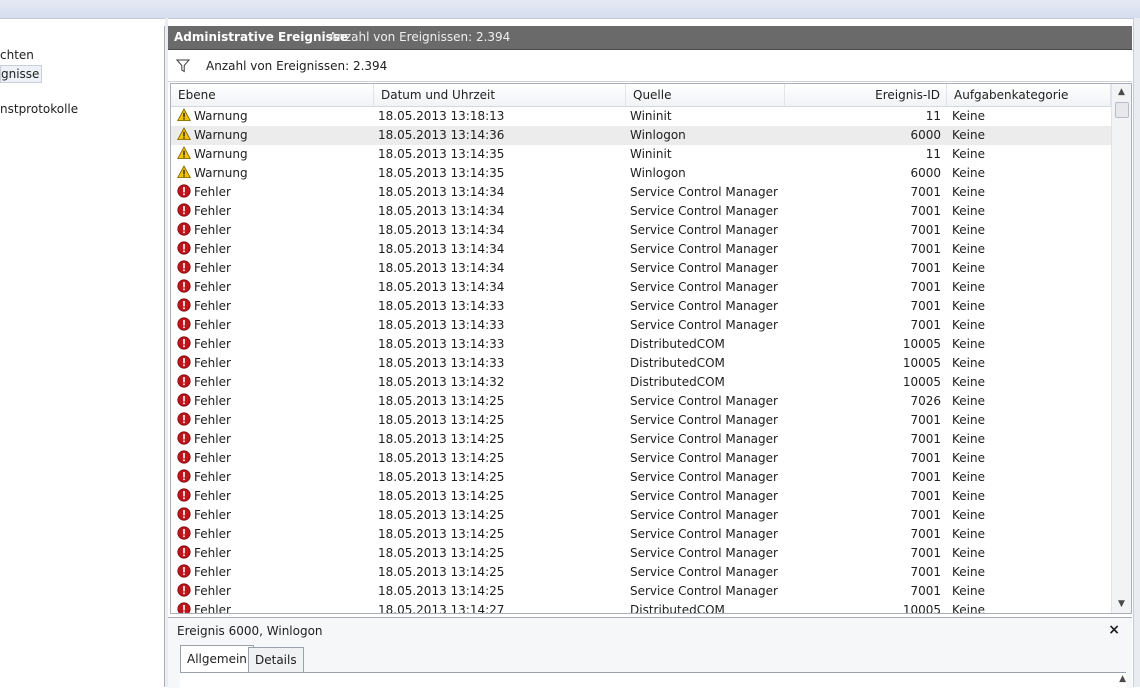  I want to click on column-header-level: Ebene, so click(272, 95).